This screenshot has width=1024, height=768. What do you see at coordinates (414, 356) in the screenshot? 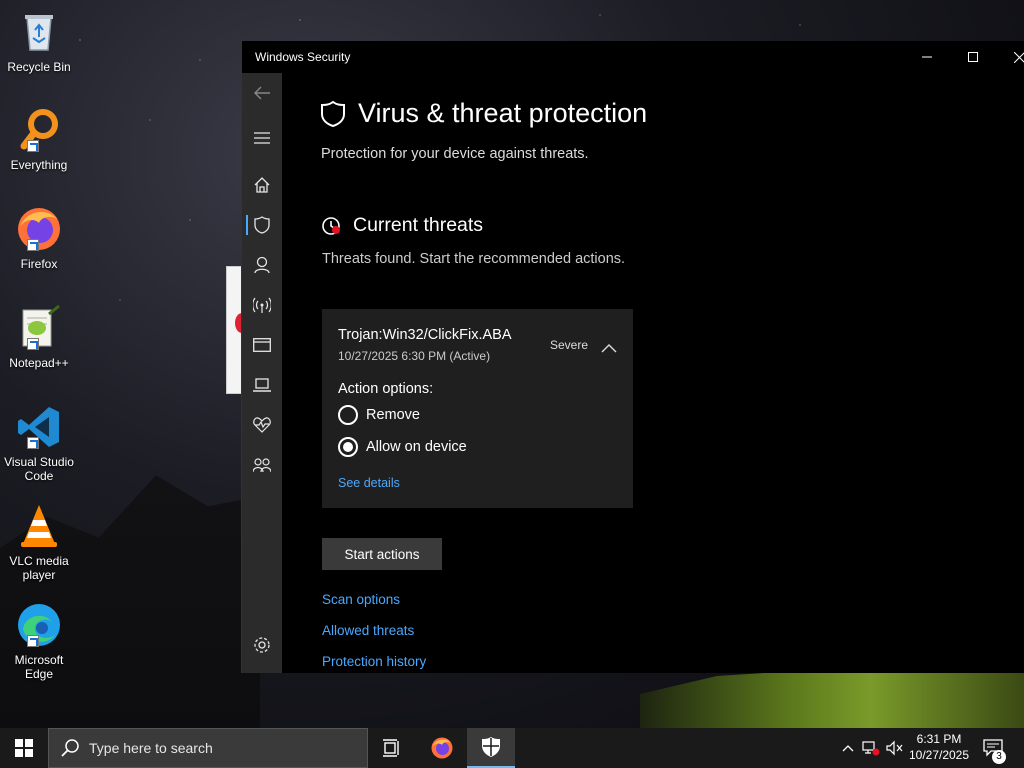
I see `threat-date: 10/27/2025 6:30 PM (Active)` at bounding box center [414, 356].